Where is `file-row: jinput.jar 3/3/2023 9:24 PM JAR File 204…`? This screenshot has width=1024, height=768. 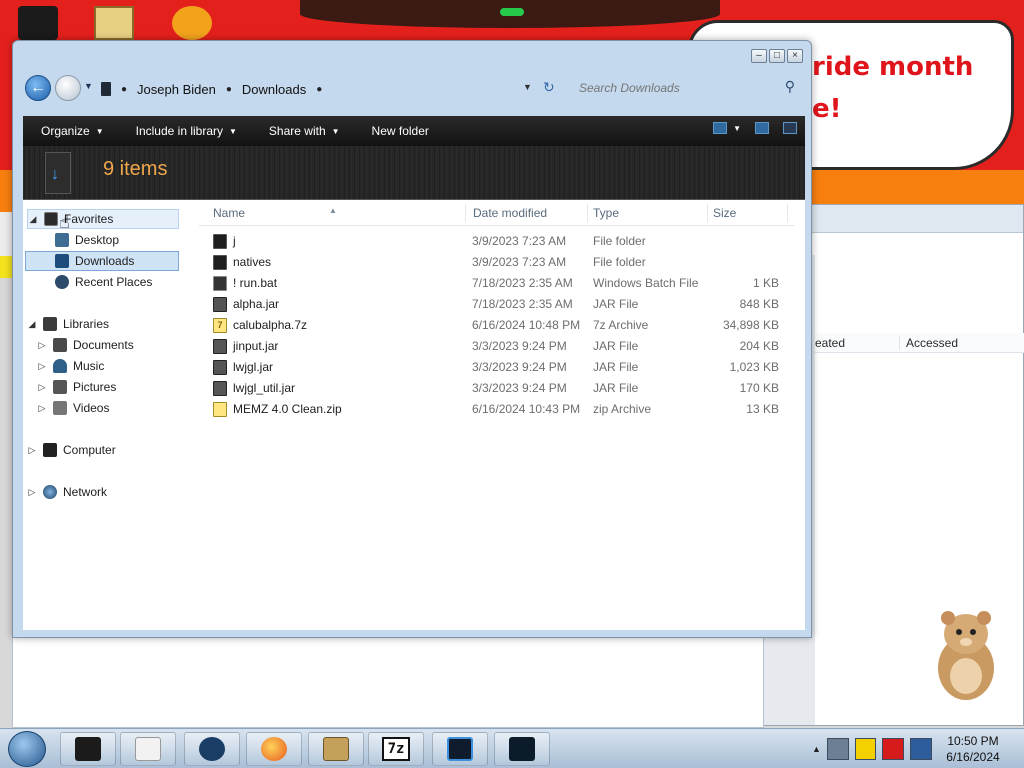
file-row: jinput.jar 3/3/2023 9:24 PM JAR File 204… is located at coordinates (497, 346).